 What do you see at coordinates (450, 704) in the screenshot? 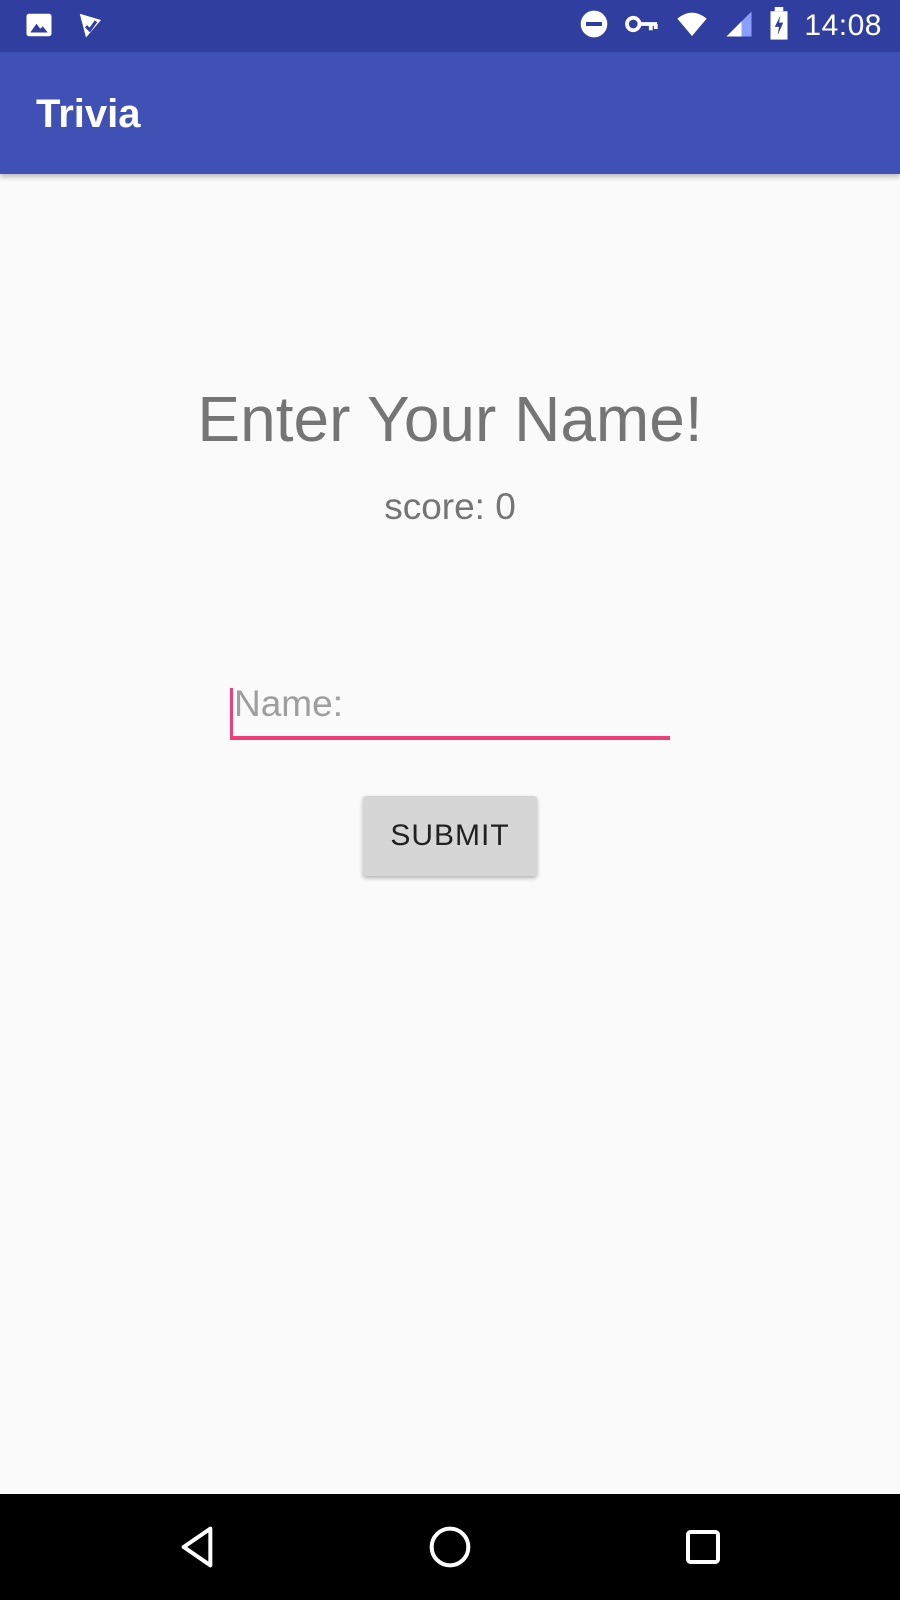
I see `name-input` at bounding box center [450, 704].